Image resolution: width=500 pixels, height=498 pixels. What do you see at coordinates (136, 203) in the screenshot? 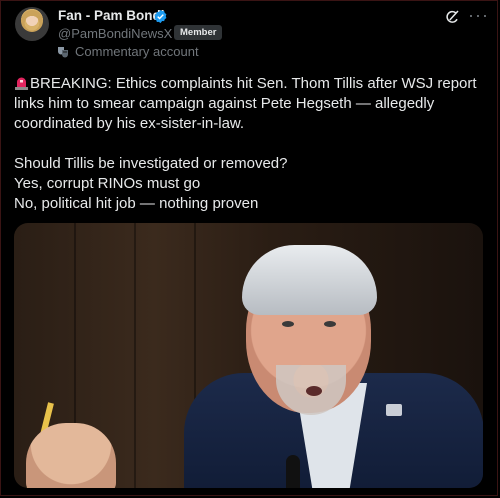
I see `poll-option-2: No, political hit job — nothing proven` at bounding box center [136, 203].